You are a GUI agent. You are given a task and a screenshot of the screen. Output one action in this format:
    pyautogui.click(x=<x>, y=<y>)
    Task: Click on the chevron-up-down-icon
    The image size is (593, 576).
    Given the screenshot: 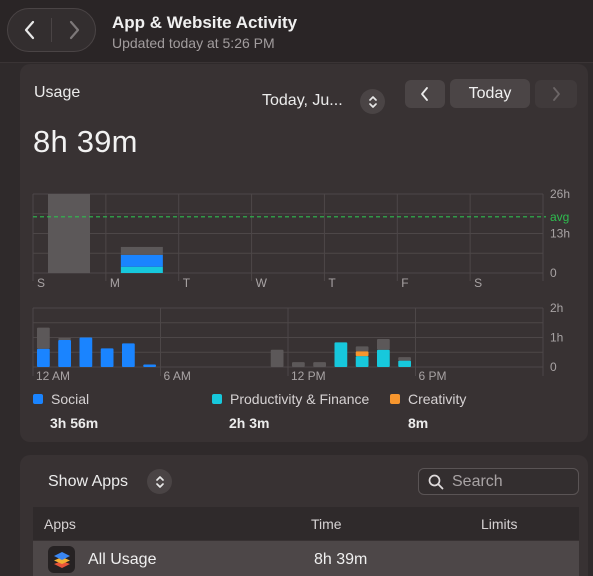 What is the action you would take?
    pyautogui.click(x=159, y=481)
    